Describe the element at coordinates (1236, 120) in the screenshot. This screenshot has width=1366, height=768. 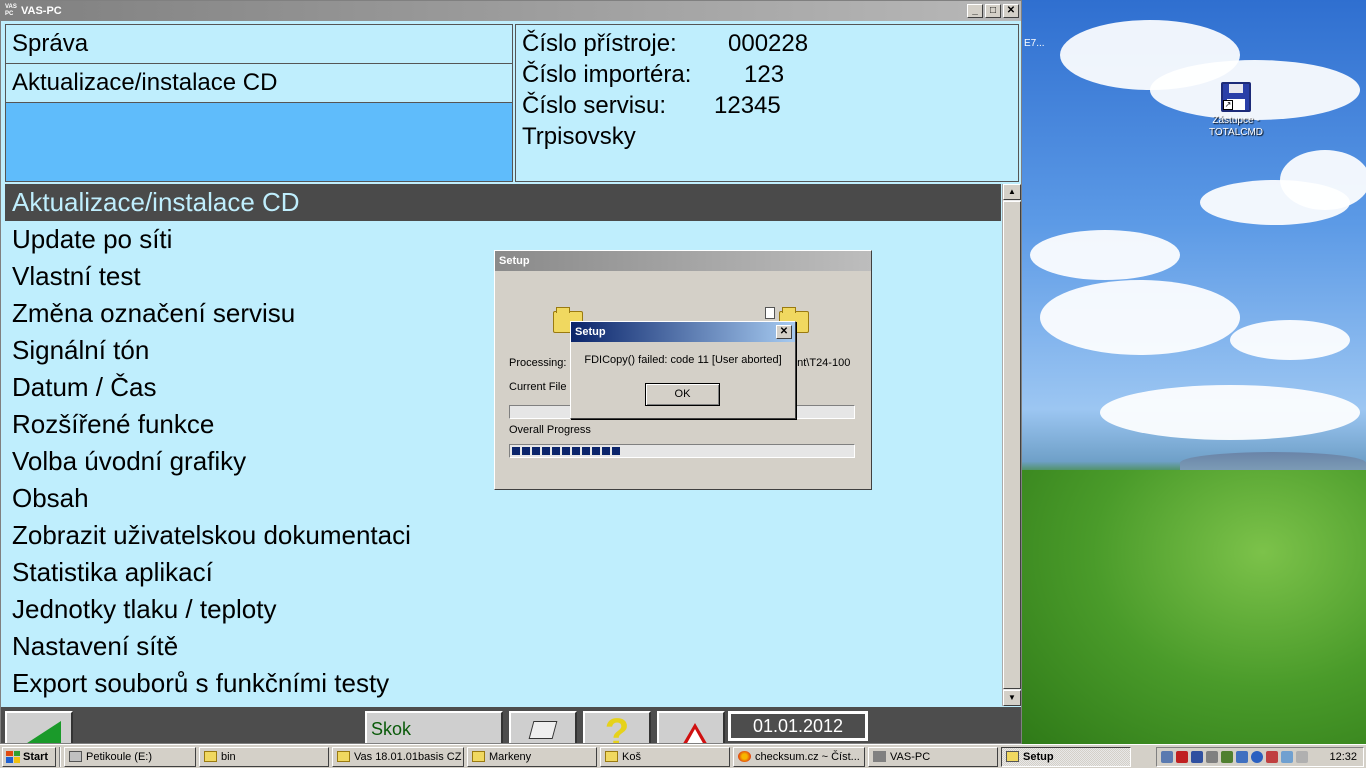
I see `desktop-icon-label-1: Zástupce -` at that location.